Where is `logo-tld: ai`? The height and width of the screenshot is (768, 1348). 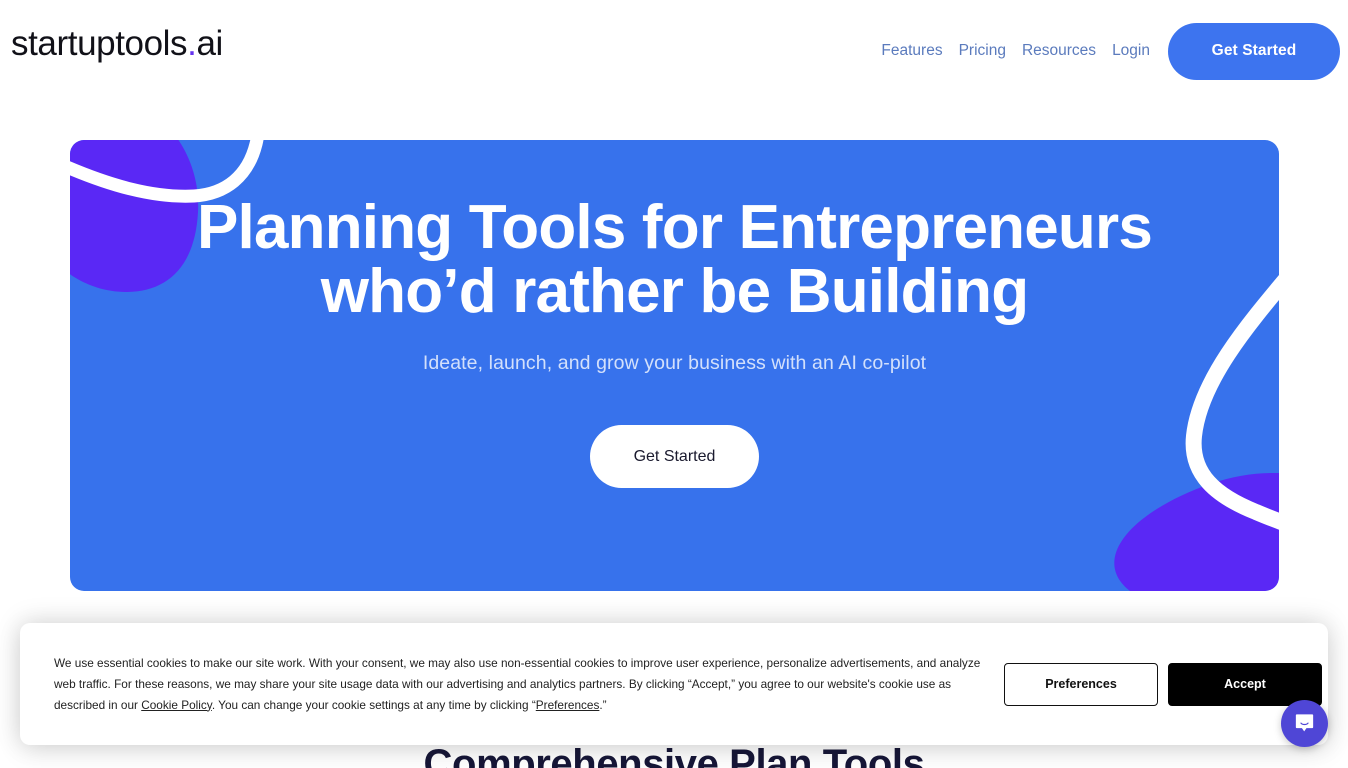 logo-tld: ai is located at coordinates (209, 43).